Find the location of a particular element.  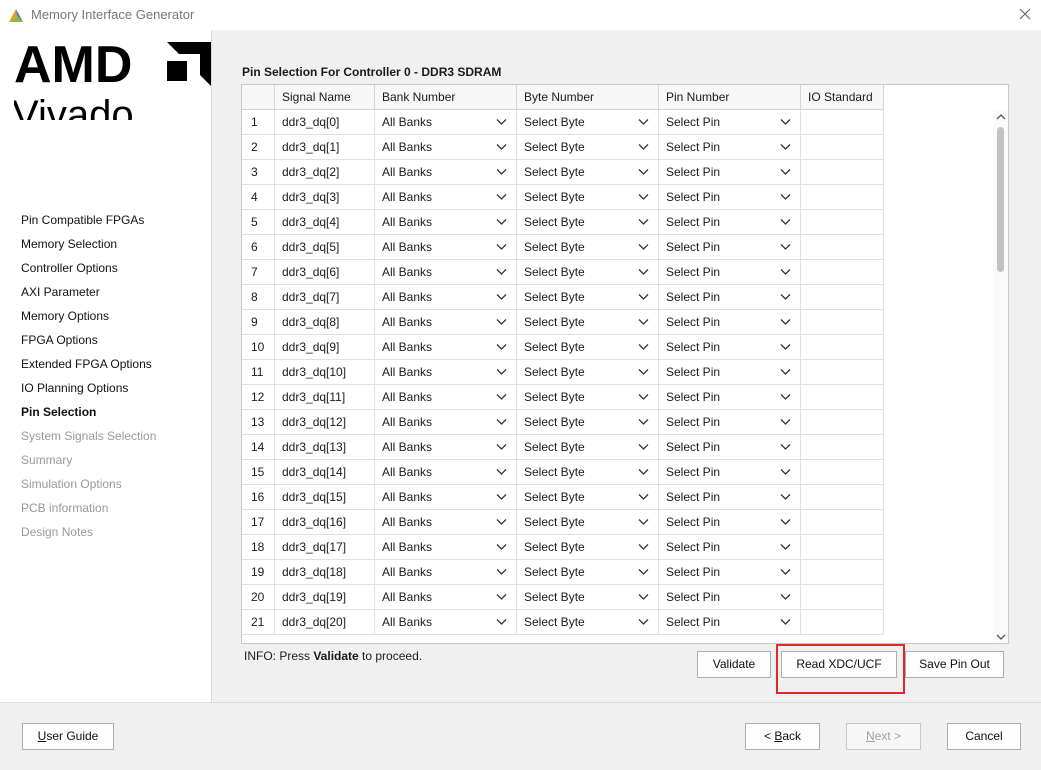

sidebar-item-fpga-options: FPGA Options is located at coordinates (88, 345).